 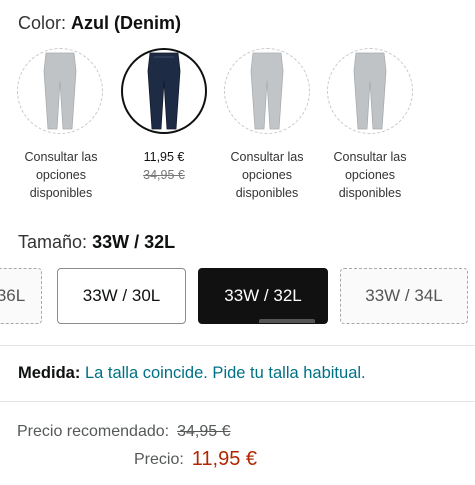 I want to click on swatch-3-label-line: opciones, so click(x=267, y=175).